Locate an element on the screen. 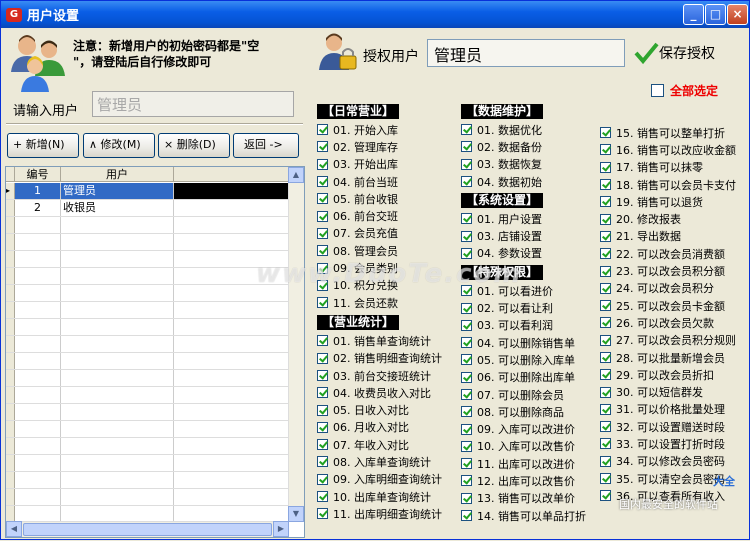 The image size is (750, 541). permission-item: 24. 可以改会员积分 is located at coordinates (675, 288).